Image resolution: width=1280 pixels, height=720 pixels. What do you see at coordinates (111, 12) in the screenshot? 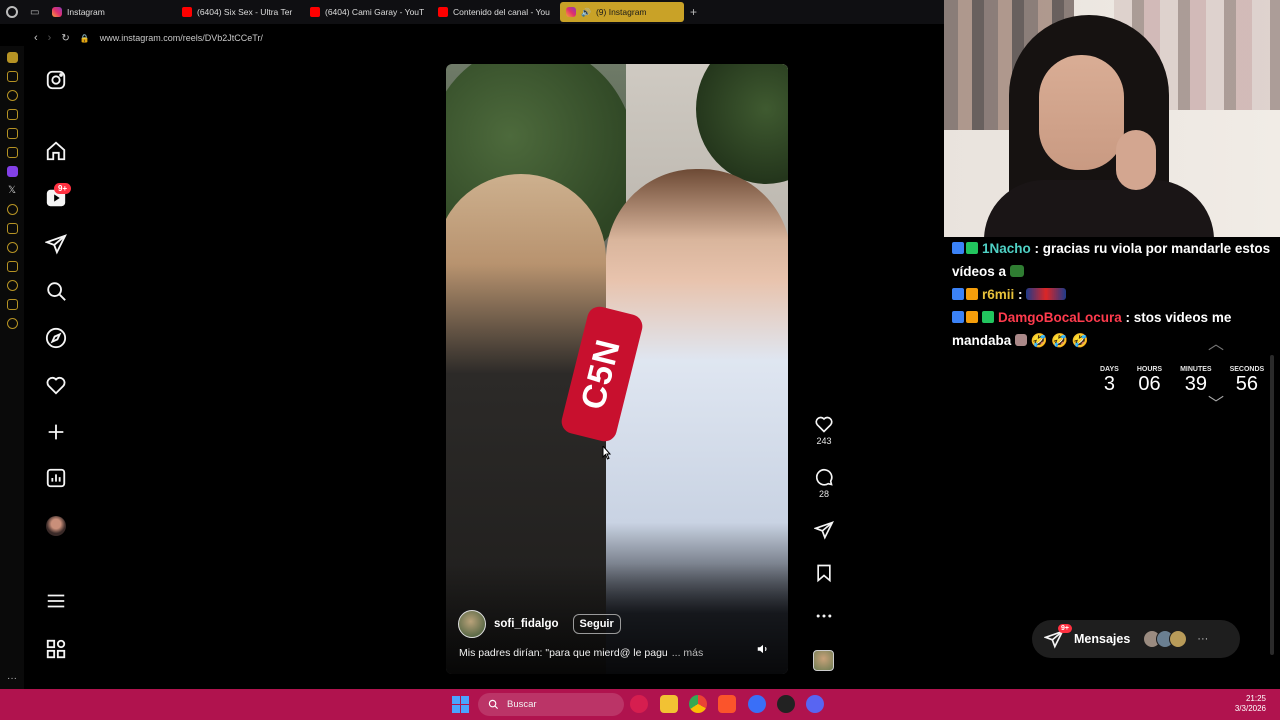
I see `tab-instagram: Instagram` at bounding box center [111, 12].